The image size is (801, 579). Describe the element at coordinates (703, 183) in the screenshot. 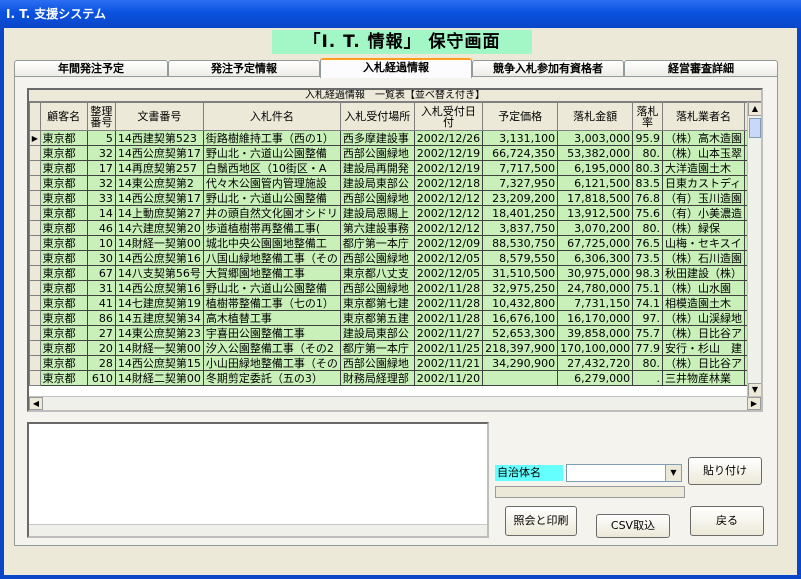

I see `cell-winner: 日東カストディ` at that location.